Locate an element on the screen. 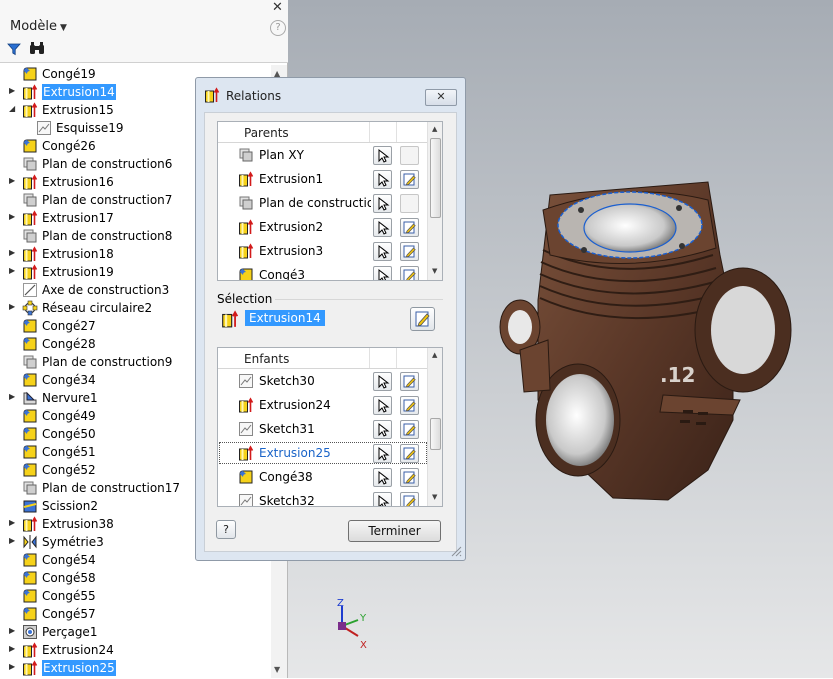 The width and height of the screenshot is (833, 679). parents-header-label: Parents is located at coordinates (266, 133).